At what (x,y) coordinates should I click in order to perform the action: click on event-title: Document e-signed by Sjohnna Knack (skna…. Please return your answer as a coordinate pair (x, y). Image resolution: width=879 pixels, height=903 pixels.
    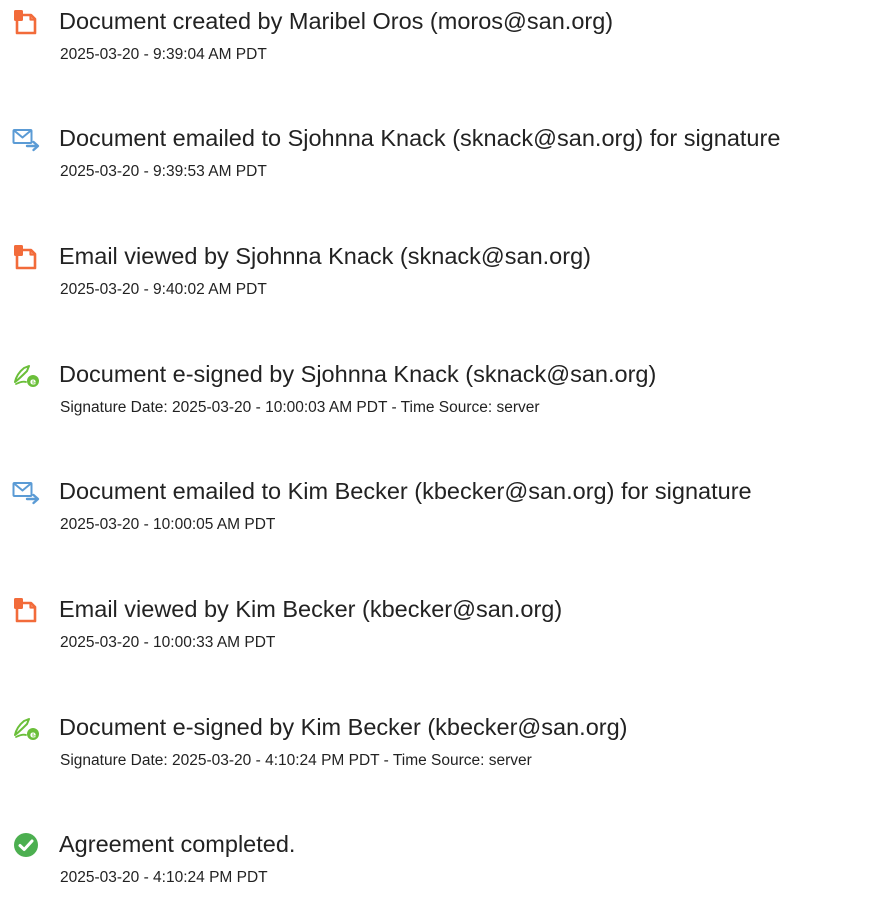
    Looking at the image, I should click on (358, 374).